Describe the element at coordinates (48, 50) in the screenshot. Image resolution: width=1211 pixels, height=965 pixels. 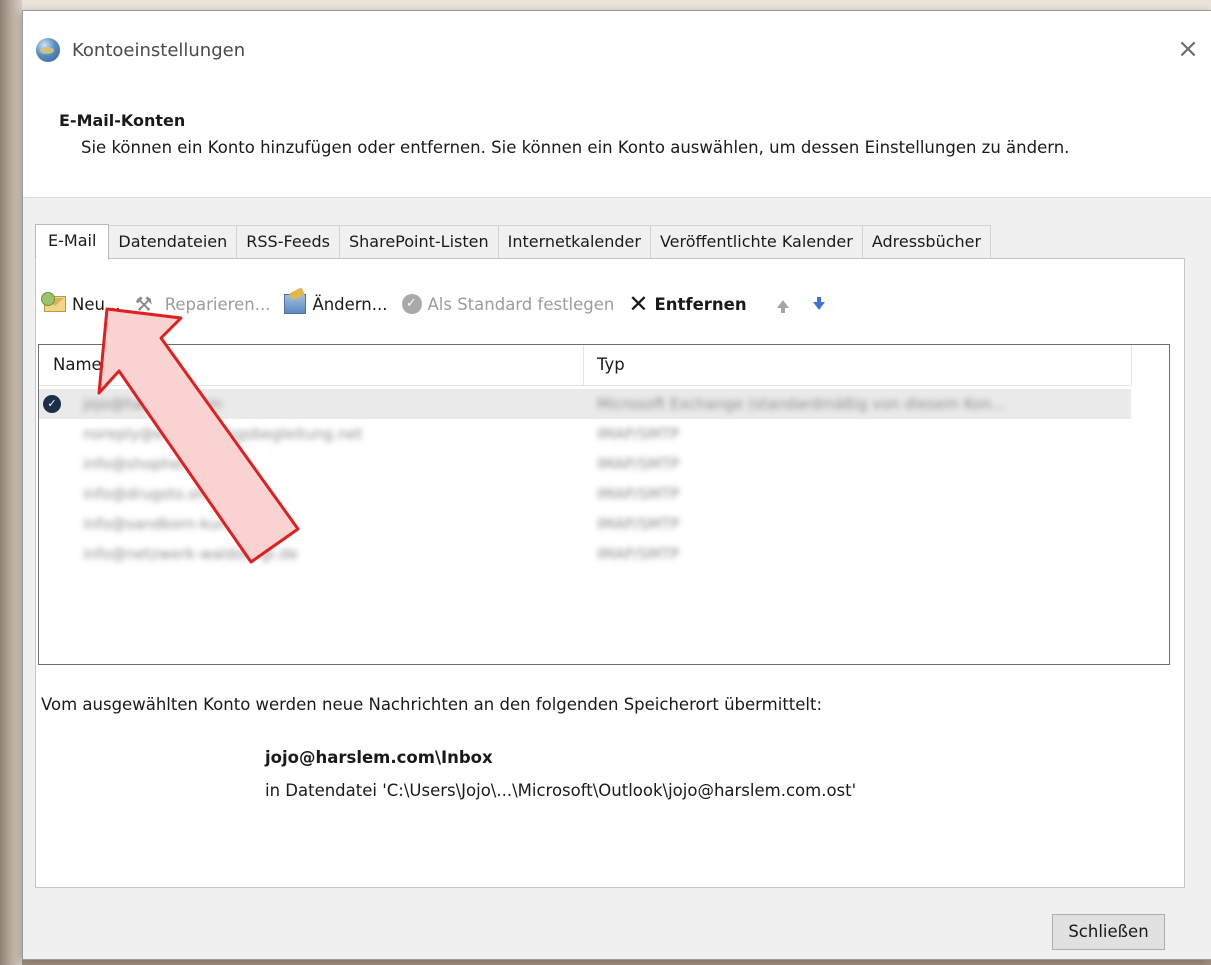
I see `outlook-globe-icon` at that location.